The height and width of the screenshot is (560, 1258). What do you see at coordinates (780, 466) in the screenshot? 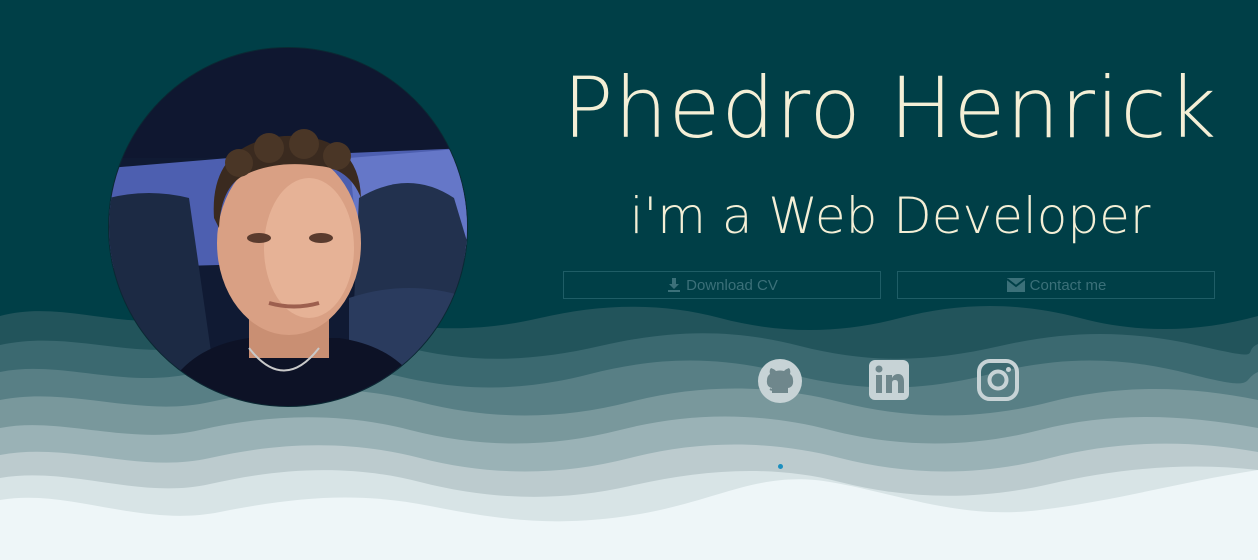
I see `scroll-indicator-dot` at bounding box center [780, 466].